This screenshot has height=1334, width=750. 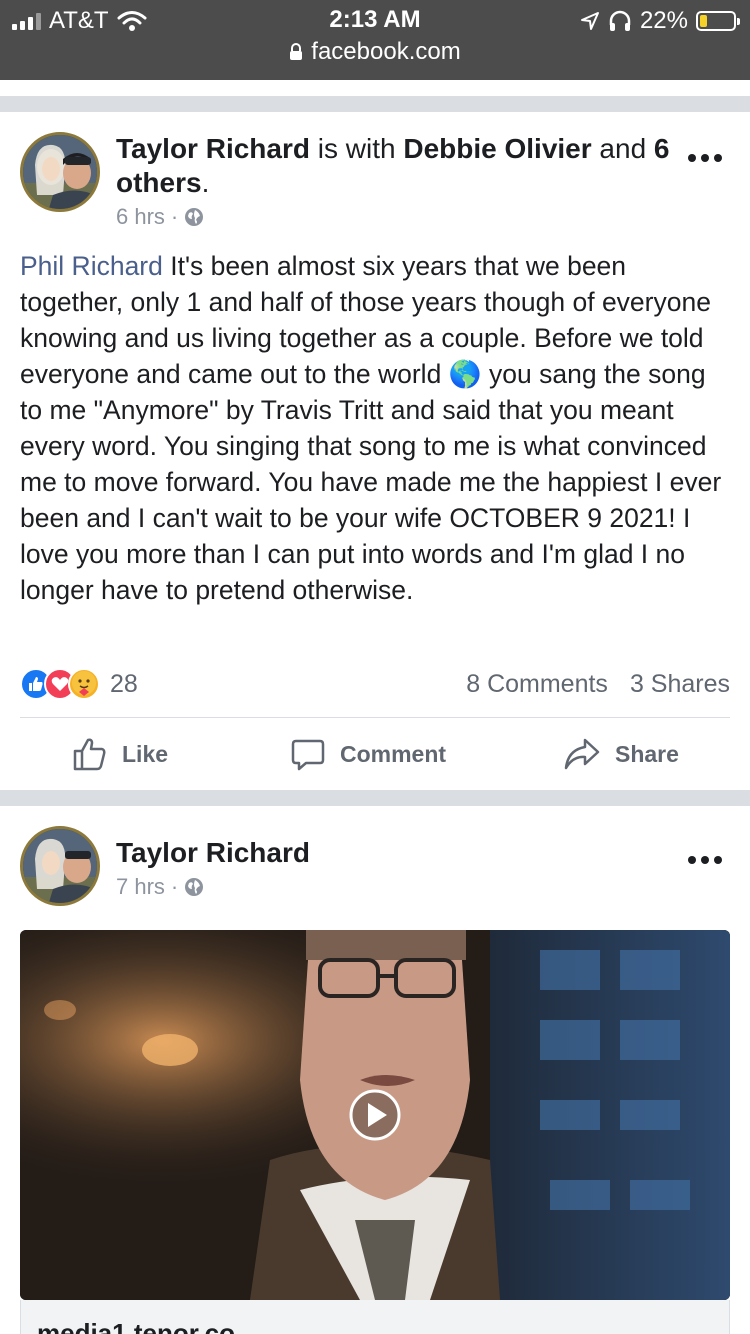 I want to click on comment-label: Comment, so click(x=393, y=753).